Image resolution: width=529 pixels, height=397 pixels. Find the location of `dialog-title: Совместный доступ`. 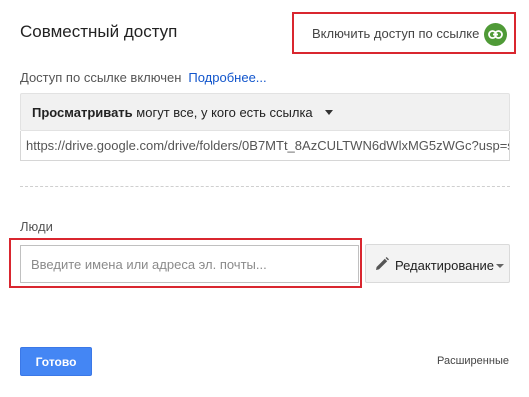

dialog-title: Совместный доступ is located at coordinates (99, 31).